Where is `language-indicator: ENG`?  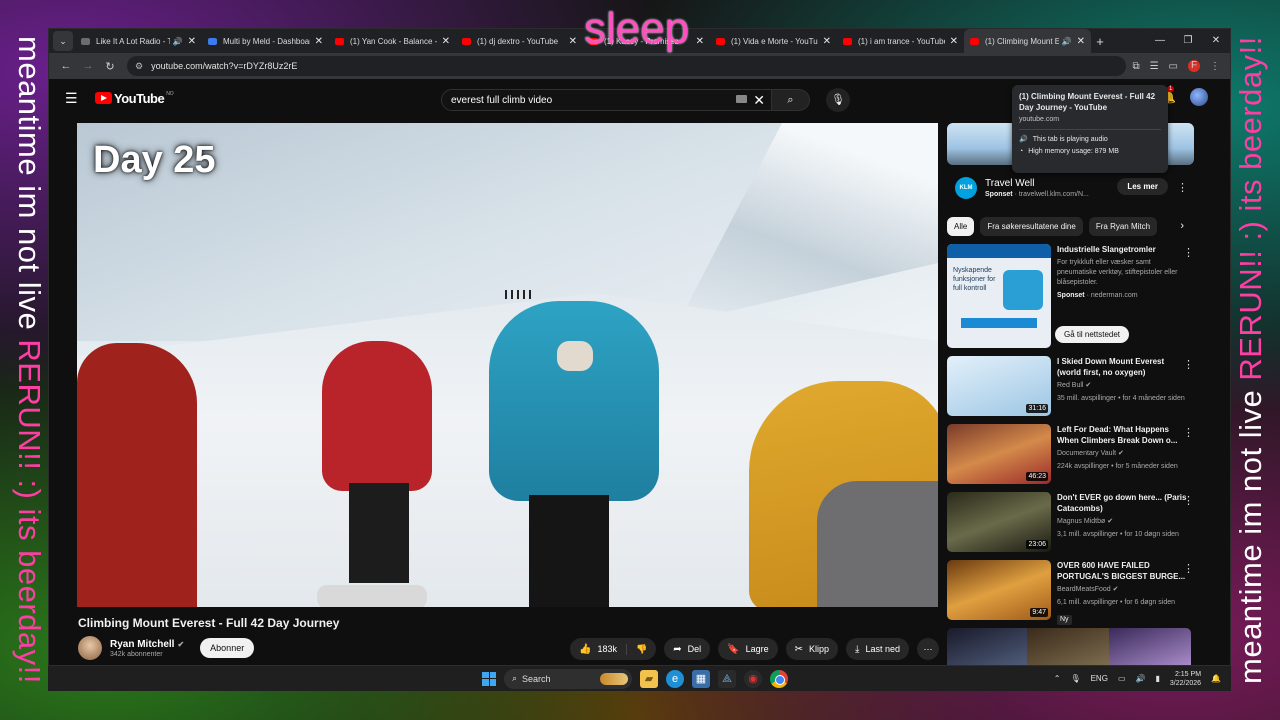
language-indicator: ENG is located at coordinates (1099, 678).